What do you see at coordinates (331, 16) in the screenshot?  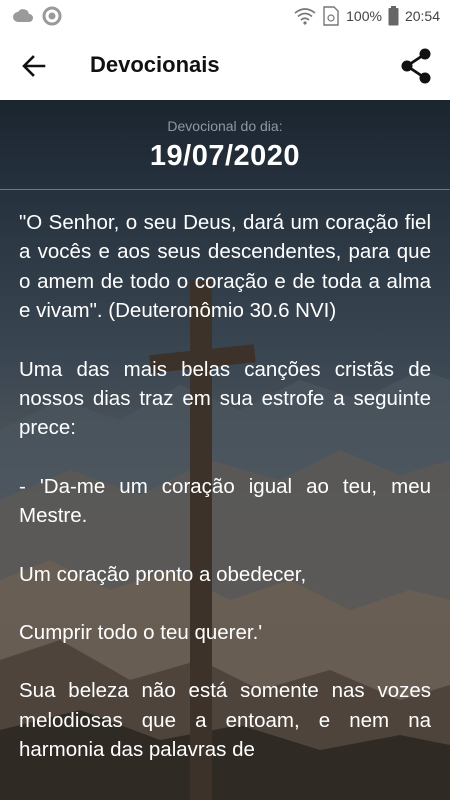 I see `sim-icon` at bounding box center [331, 16].